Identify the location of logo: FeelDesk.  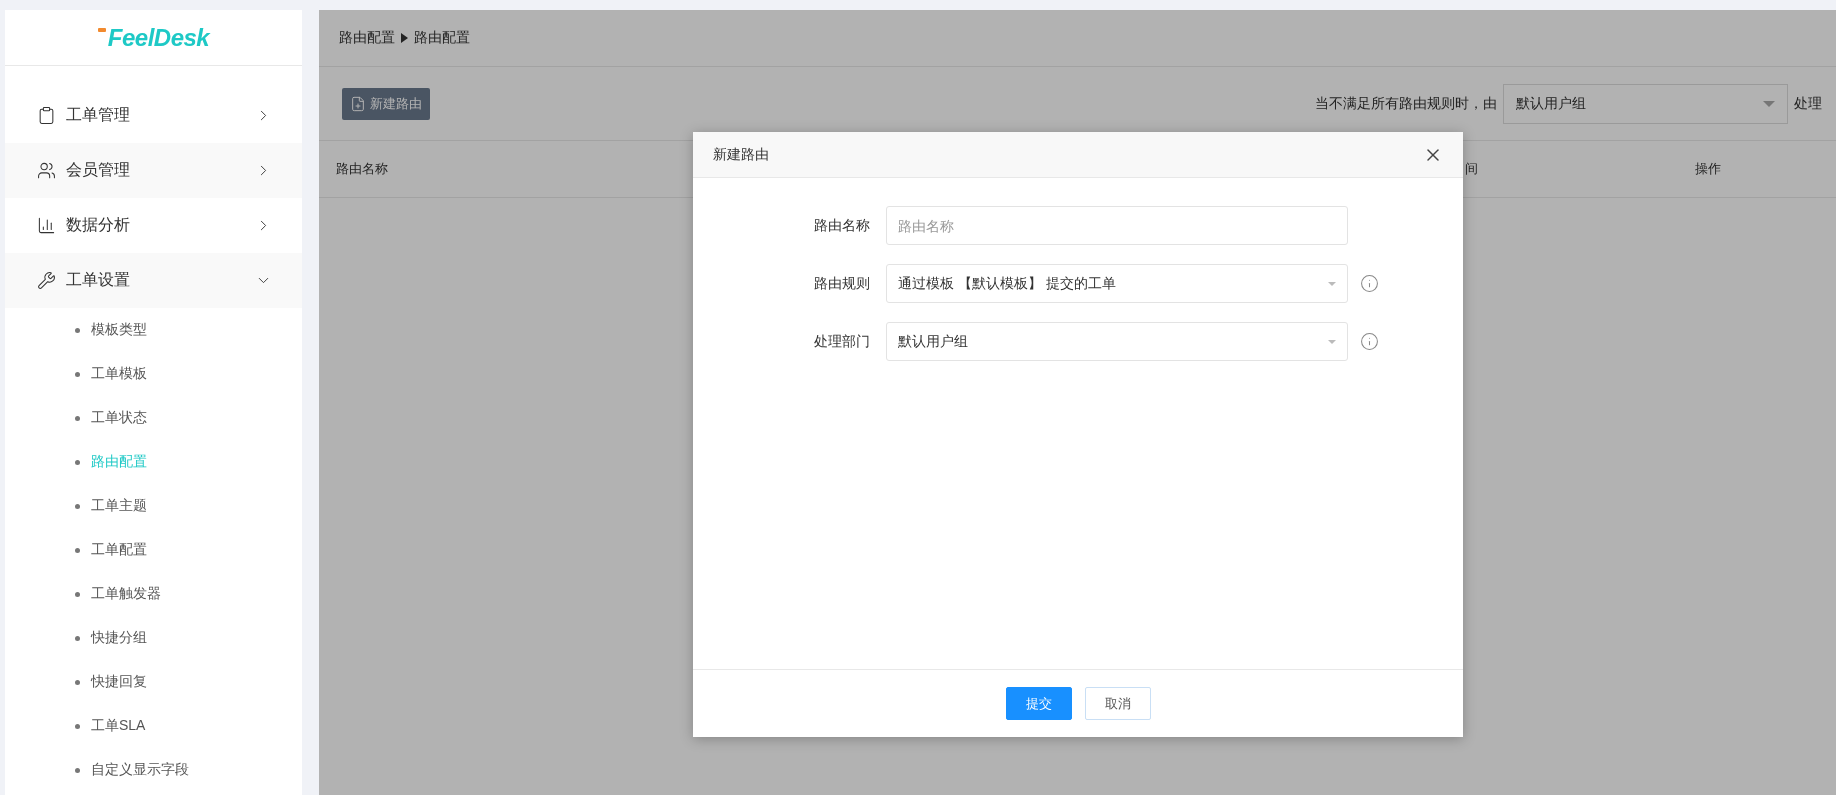
(158, 37).